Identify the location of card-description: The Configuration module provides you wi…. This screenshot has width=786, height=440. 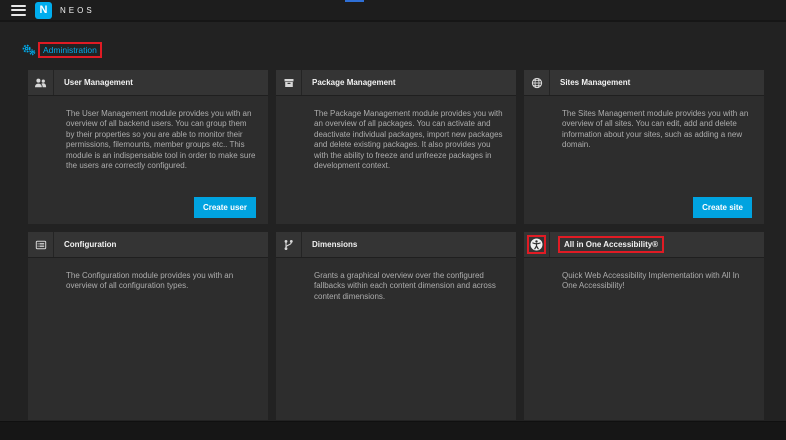
(150, 281).